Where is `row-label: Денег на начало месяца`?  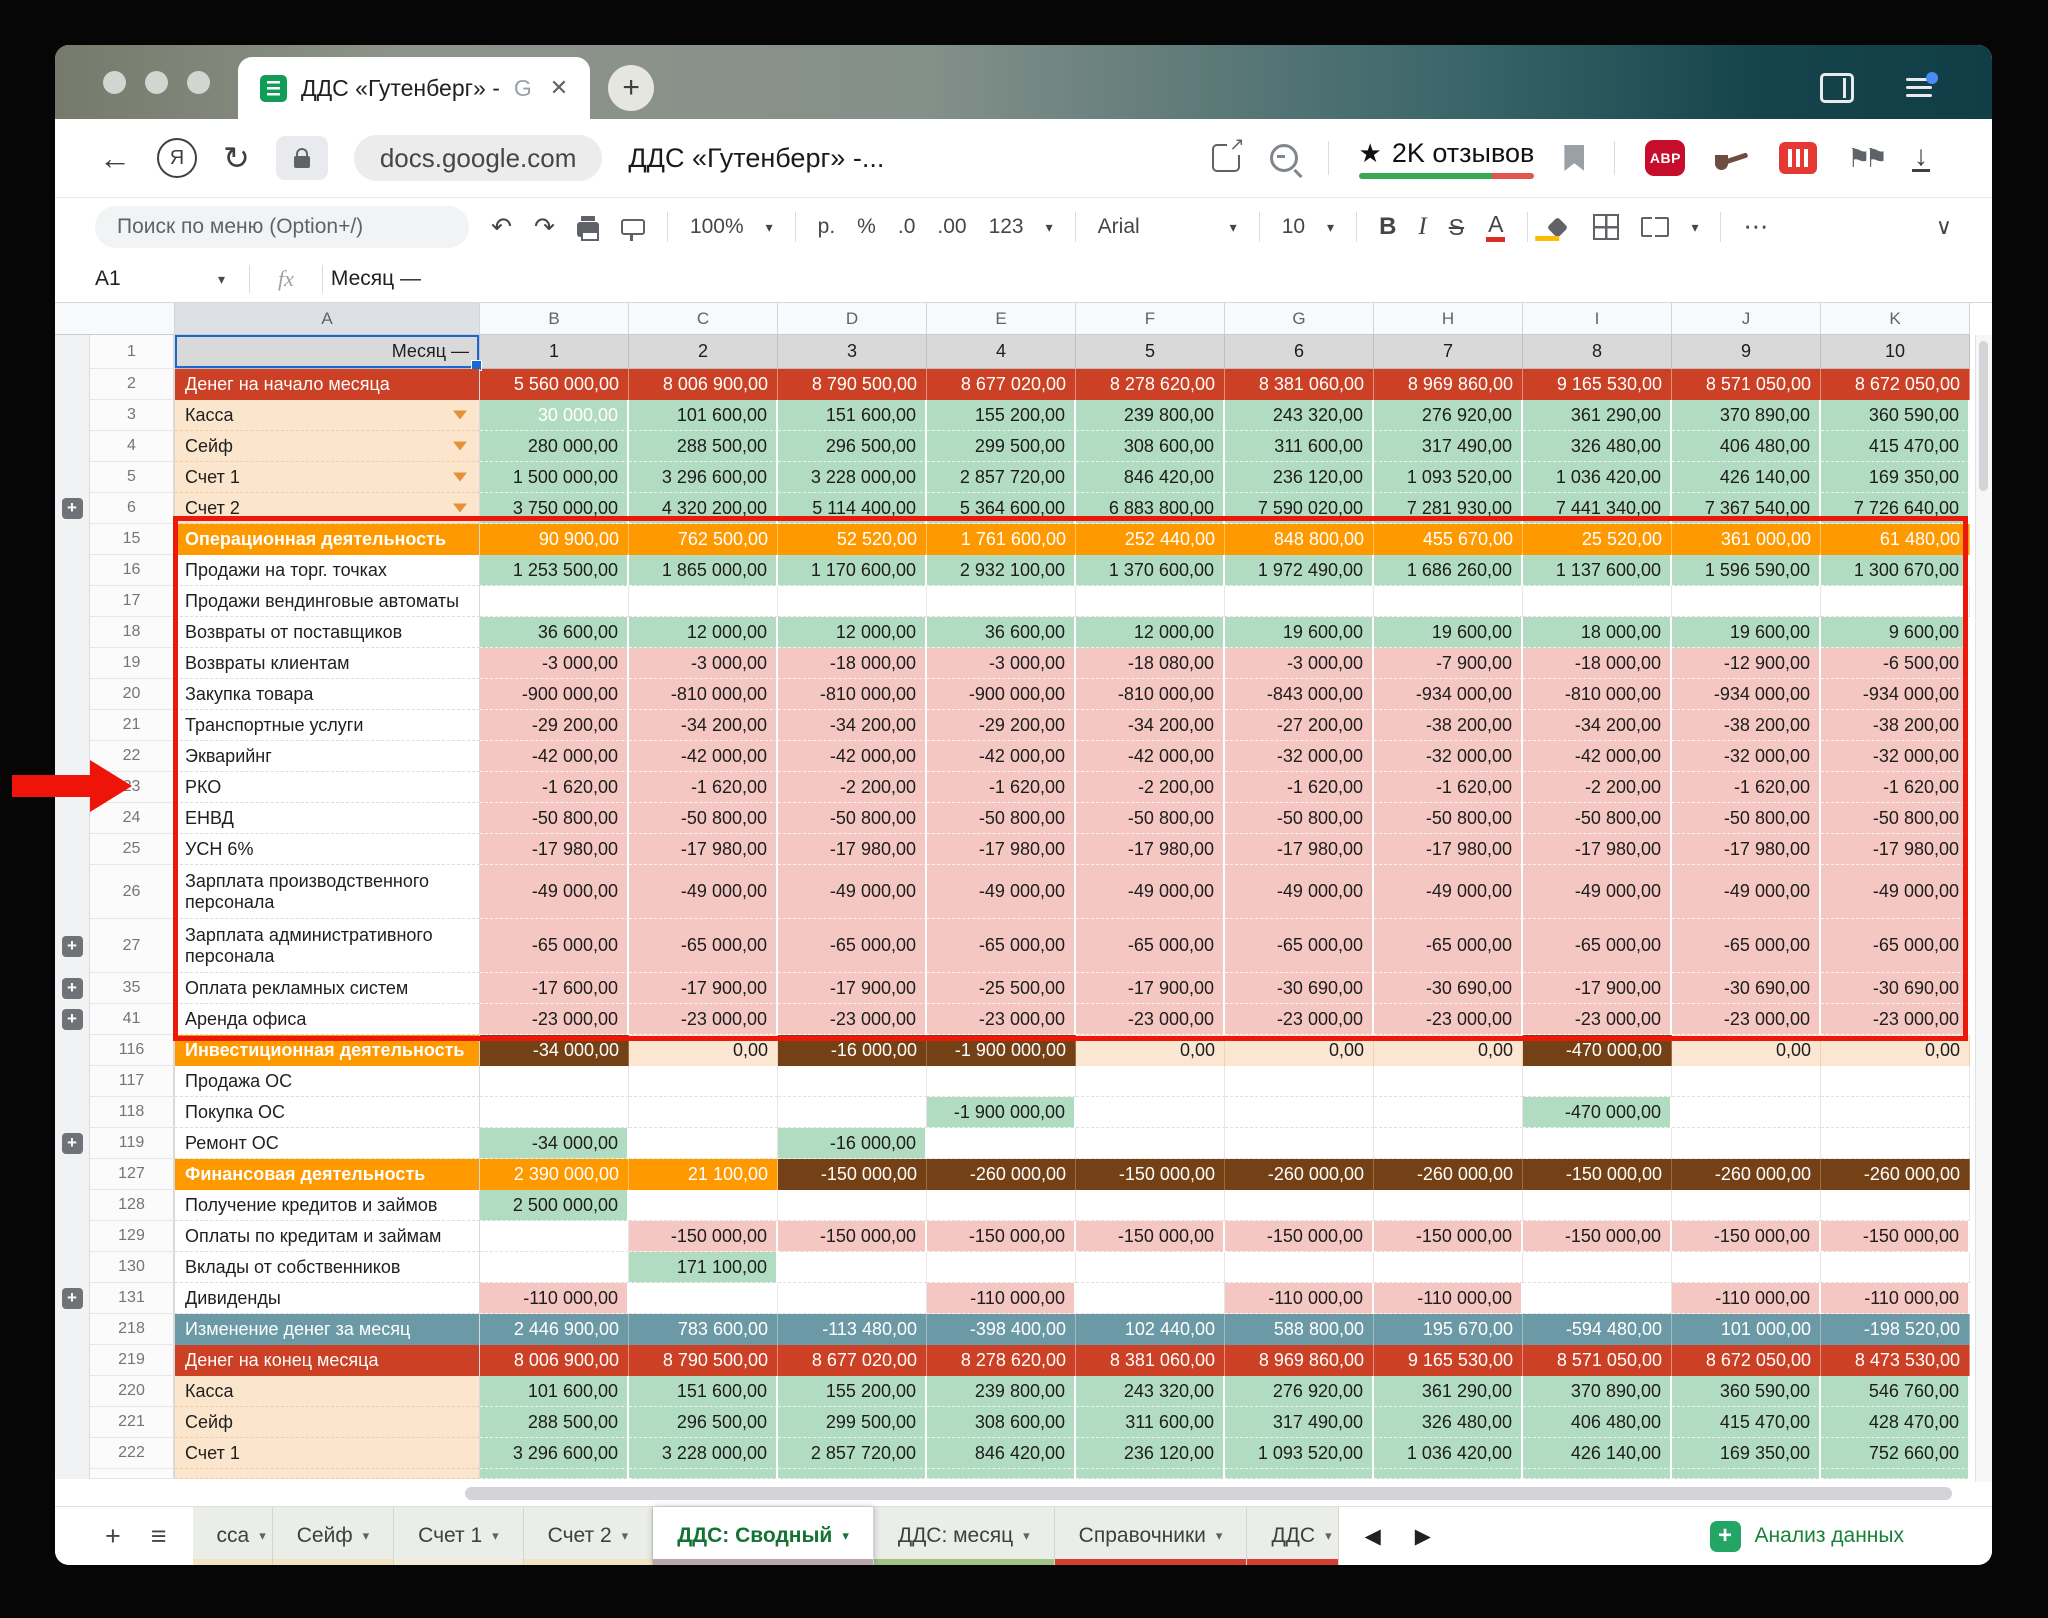 row-label: Денег на начало месяца is located at coordinates (327, 384).